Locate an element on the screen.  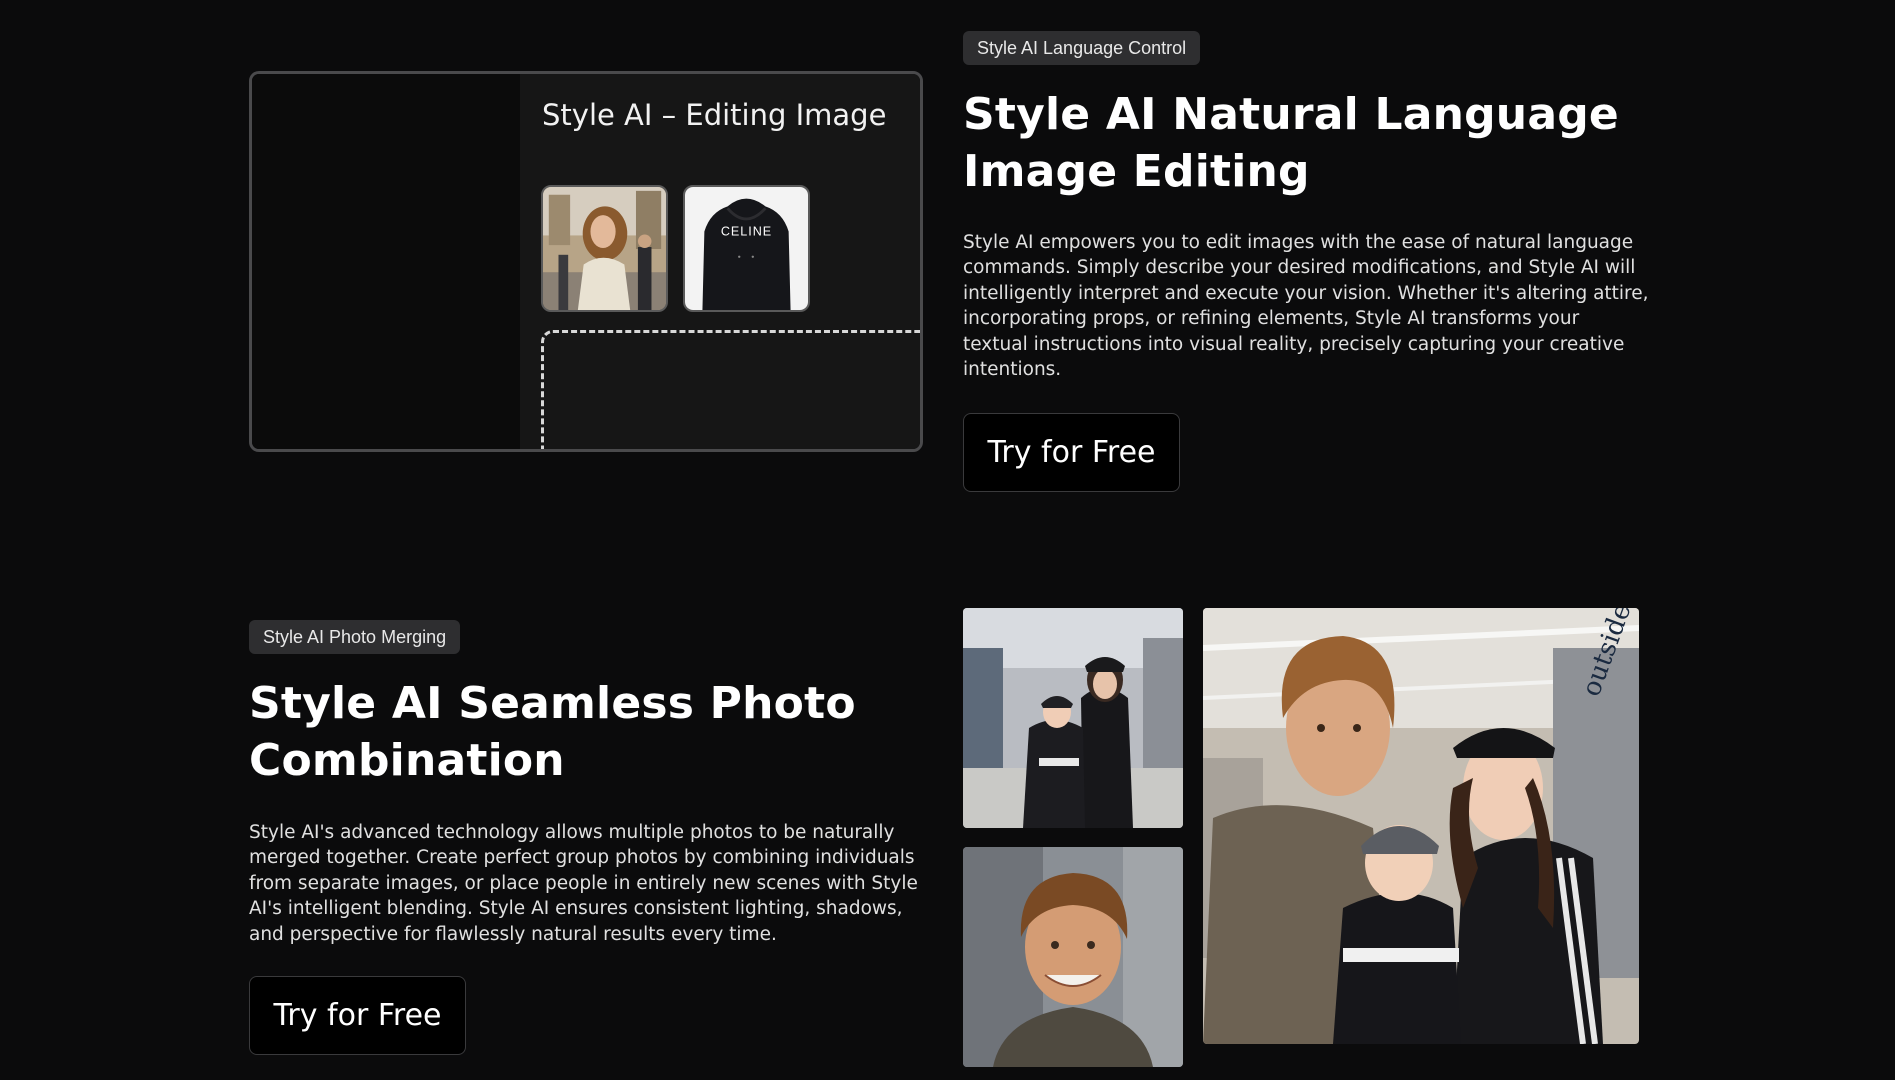
editing-mockup-image: Style AI – Editing Image CELINE is located at coordinates (586, 261).